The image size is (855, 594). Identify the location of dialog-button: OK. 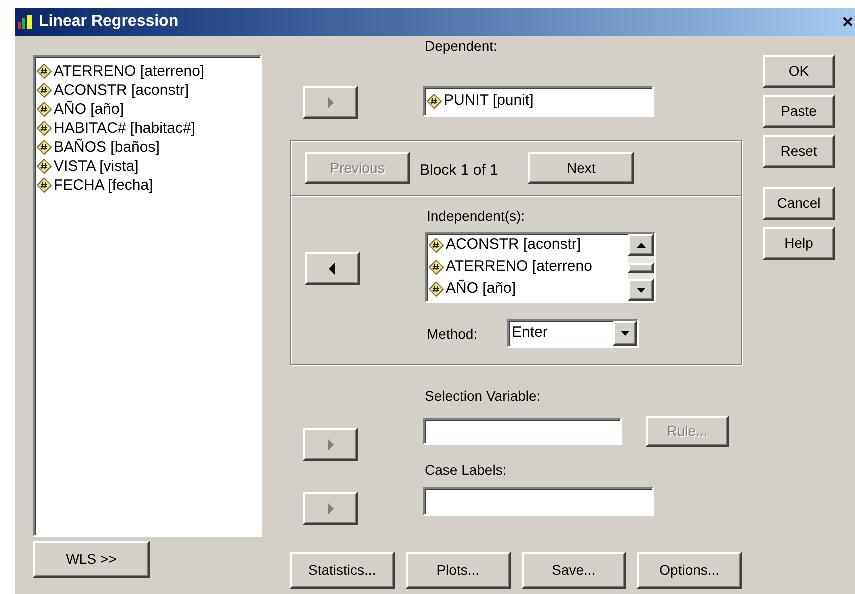
(799, 71).